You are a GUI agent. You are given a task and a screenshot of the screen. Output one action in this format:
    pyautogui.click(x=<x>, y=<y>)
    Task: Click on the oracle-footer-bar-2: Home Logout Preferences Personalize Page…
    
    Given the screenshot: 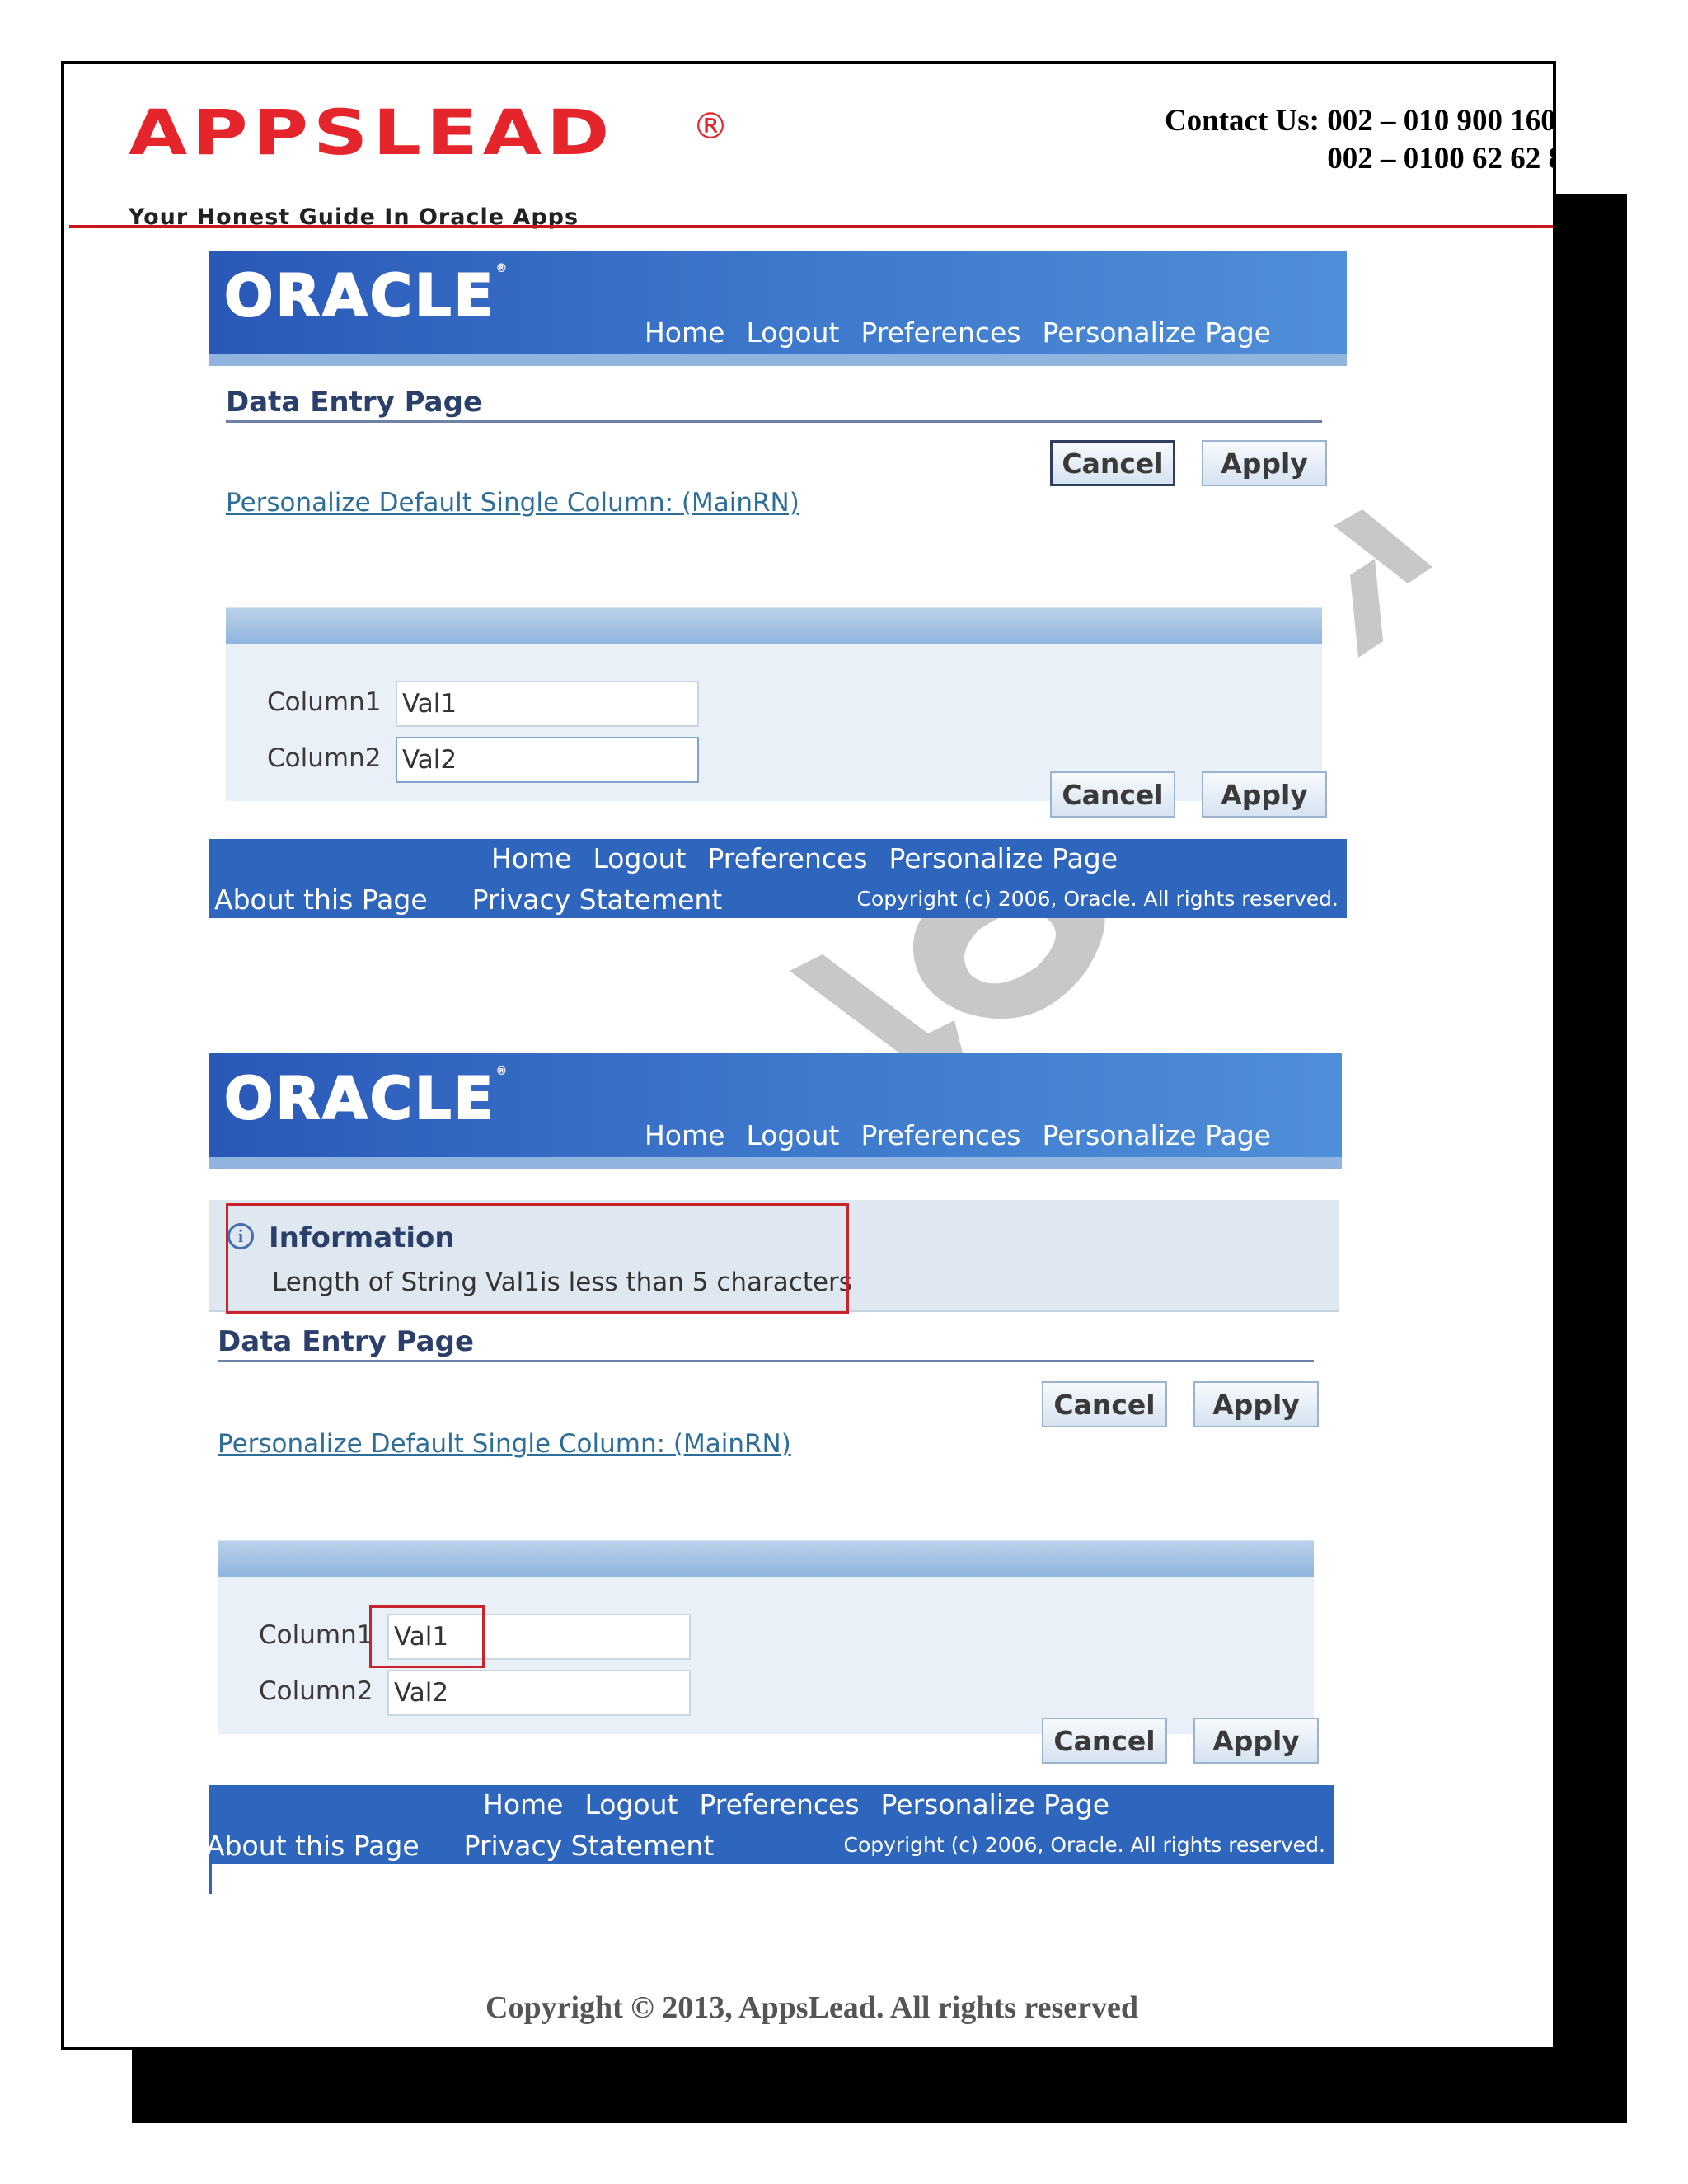 What is the action you would take?
    pyautogui.click(x=770, y=1824)
    